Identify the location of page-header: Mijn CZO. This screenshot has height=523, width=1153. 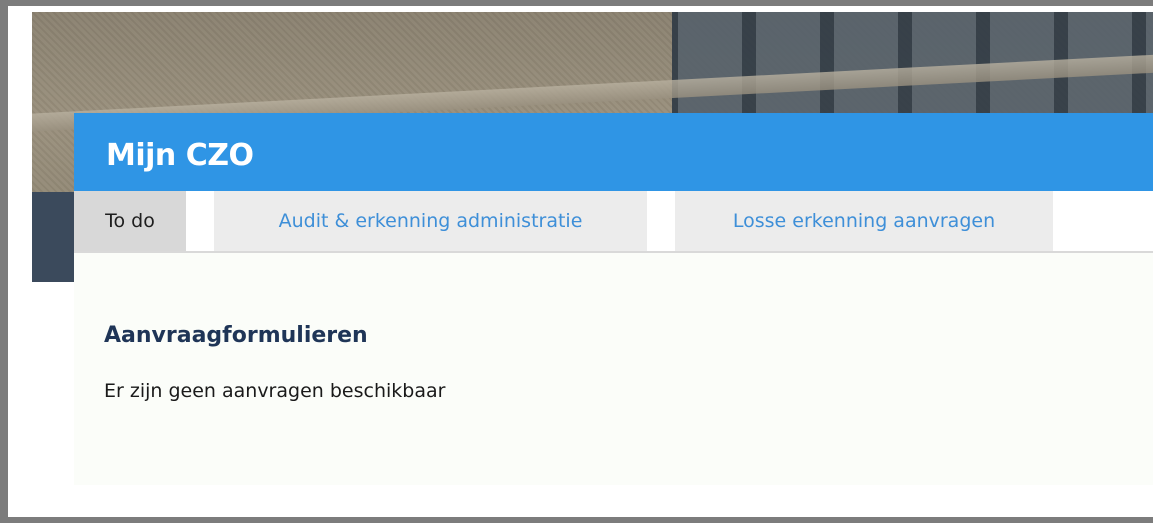
(613, 152).